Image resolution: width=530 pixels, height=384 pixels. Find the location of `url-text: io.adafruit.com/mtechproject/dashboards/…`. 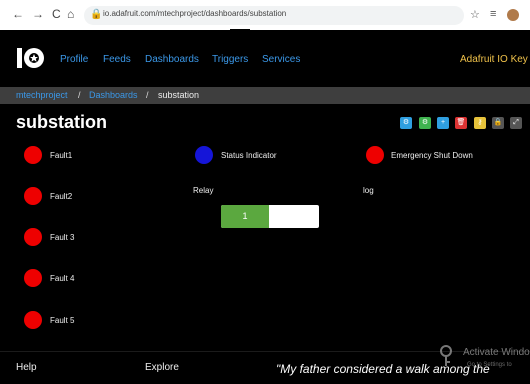

url-text: io.adafruit.com/mtechproject/dashboards/… is located at coordinates (194, 13).